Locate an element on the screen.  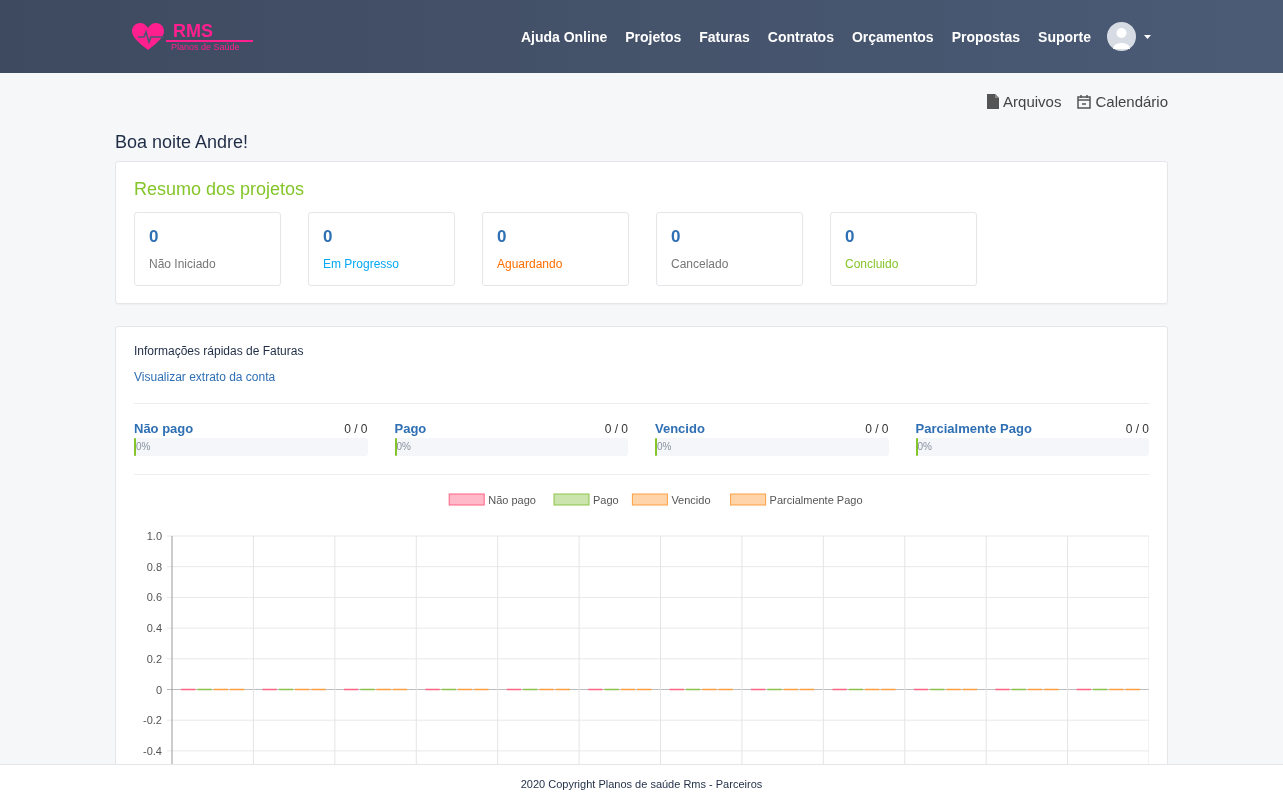
axis-tick-label: -0.2 is located at coordinates (152, 720).